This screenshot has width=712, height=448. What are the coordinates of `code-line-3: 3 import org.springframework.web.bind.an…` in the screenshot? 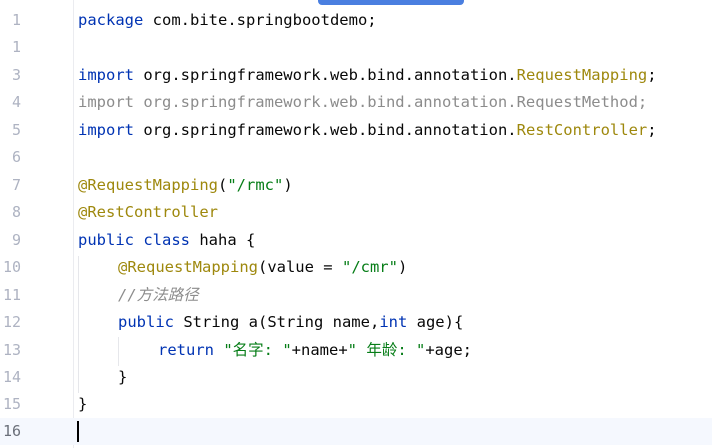 It's located at (356, 75).